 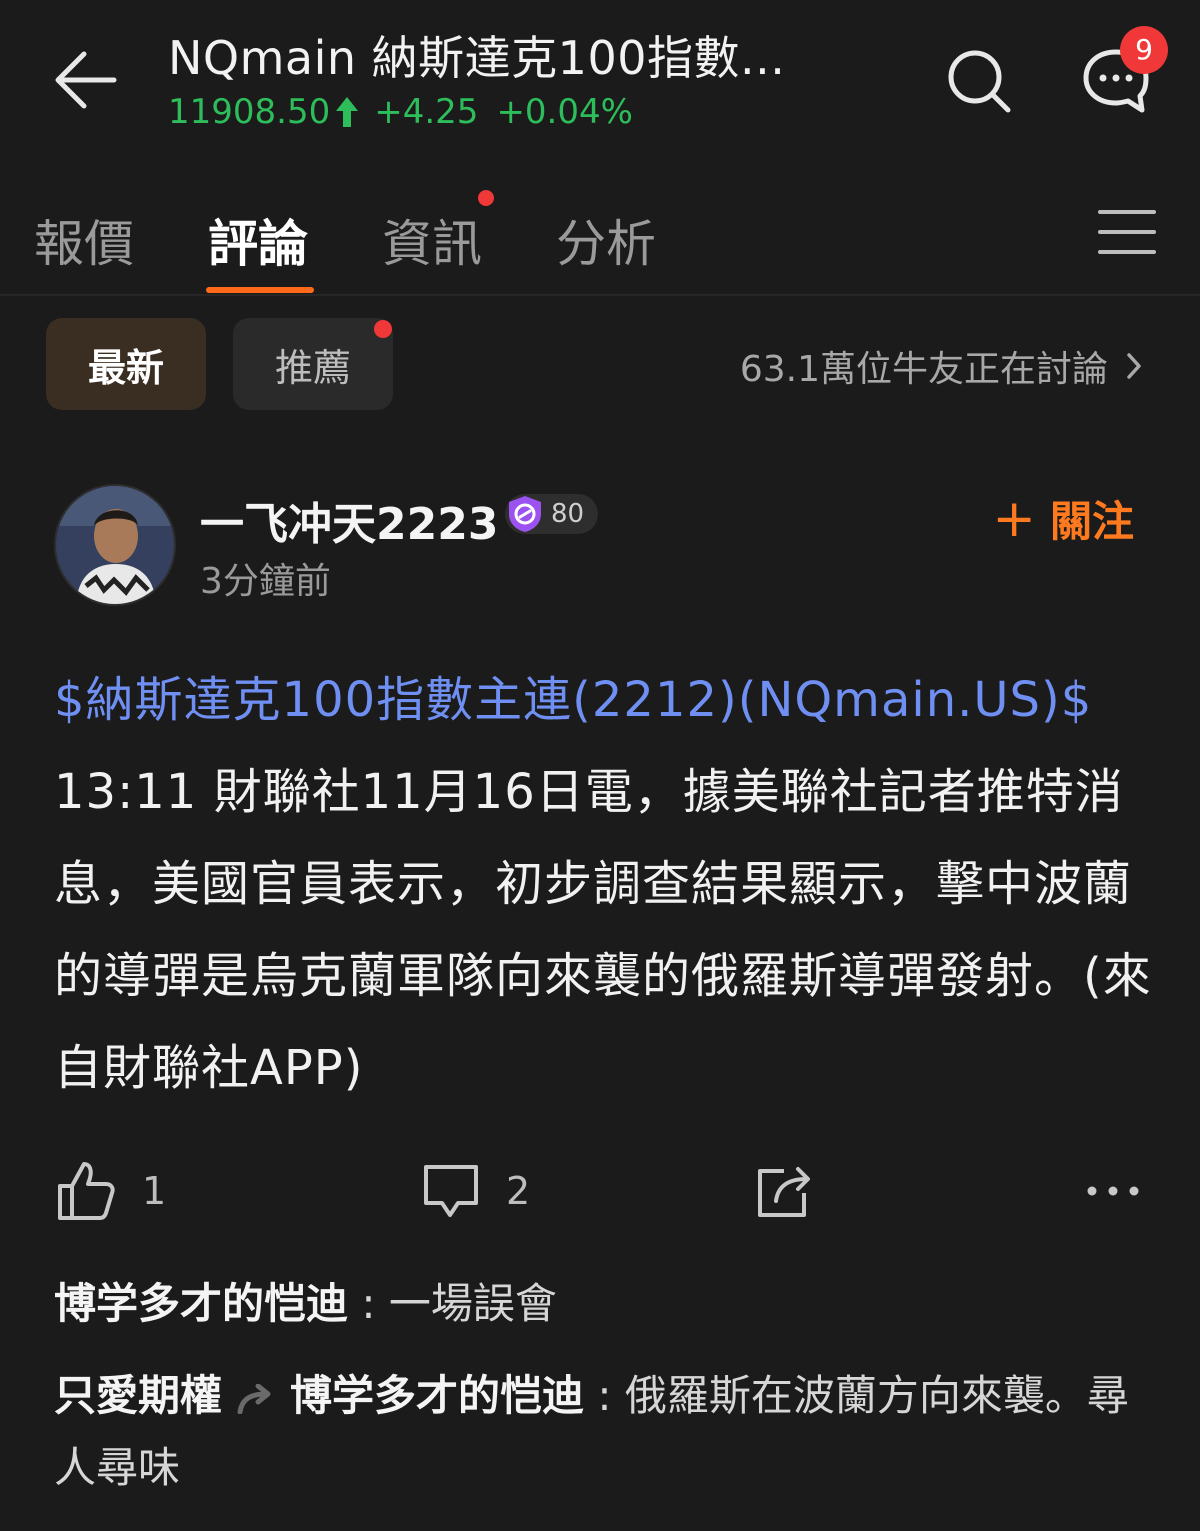 What do you see at coordinates (606, 240) in the screenshot?
I see `tab-analysis: 分析` at bounding box center [606, 240].